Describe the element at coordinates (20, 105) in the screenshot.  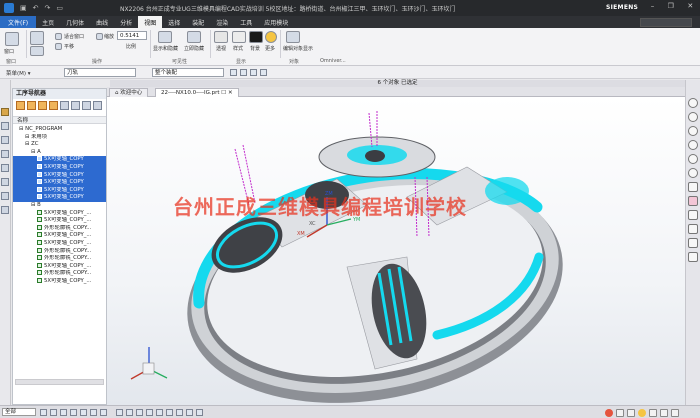
I see `program-order-view-icon` at that location.